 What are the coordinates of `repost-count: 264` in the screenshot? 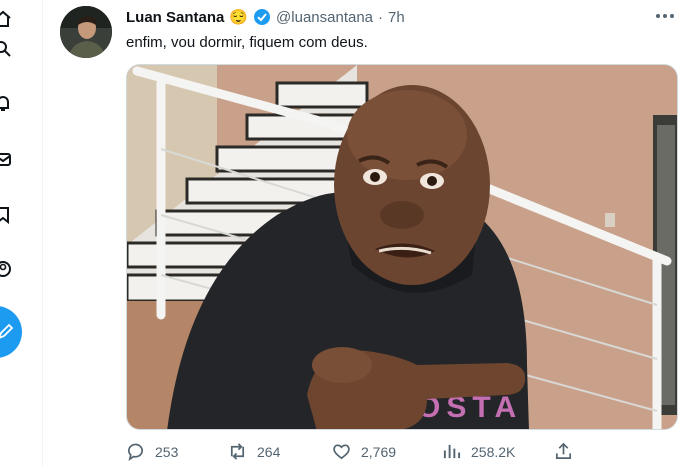 It's located at (269, 451).